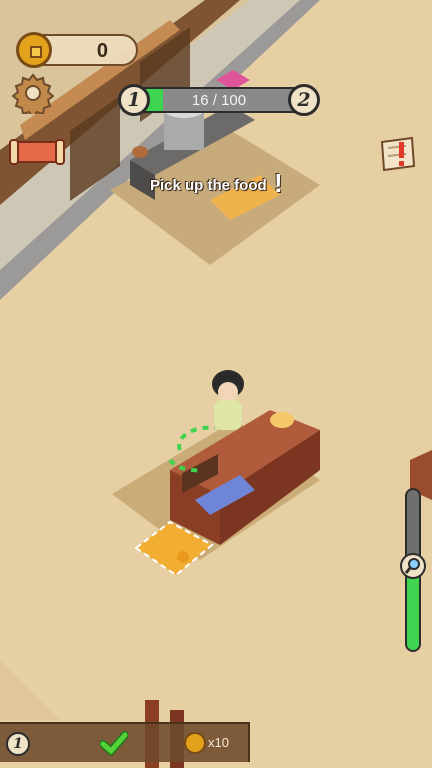  Describe the element at coordinates (278, 183) in the screenshot. I see `hint-exclamation: !` at that location.